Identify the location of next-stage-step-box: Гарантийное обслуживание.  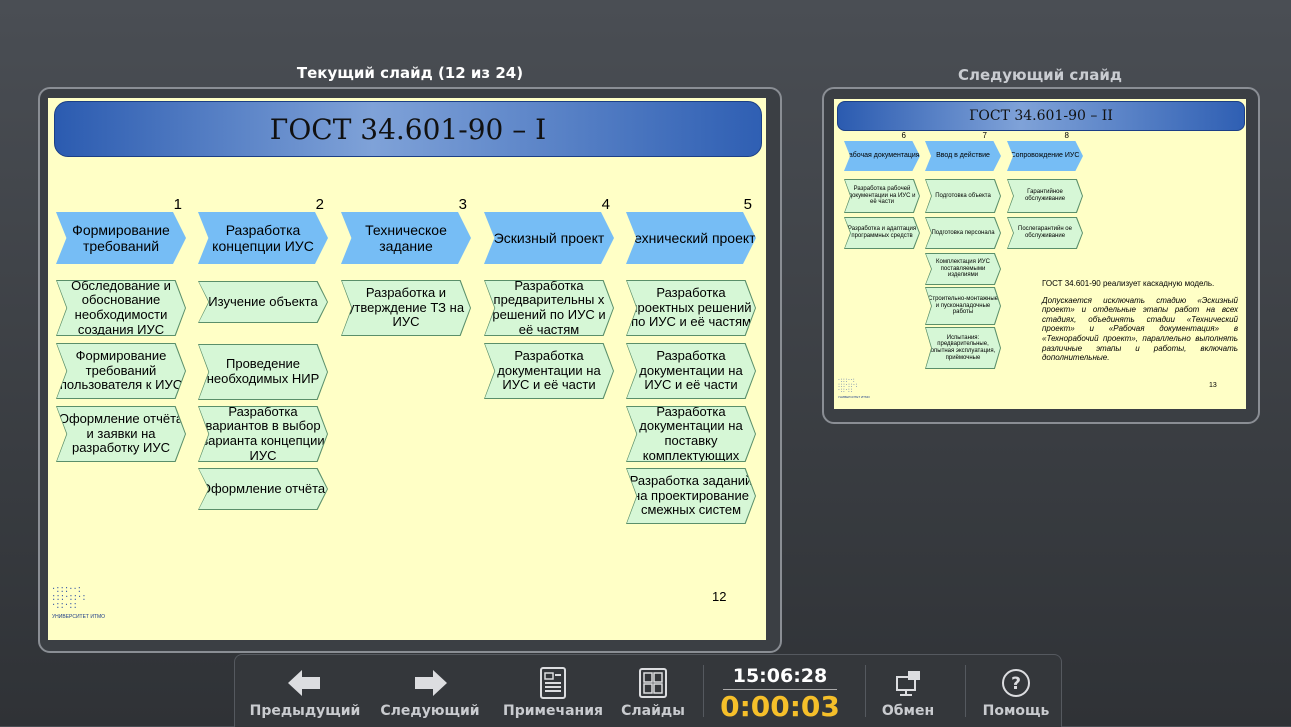
(1045, 196).